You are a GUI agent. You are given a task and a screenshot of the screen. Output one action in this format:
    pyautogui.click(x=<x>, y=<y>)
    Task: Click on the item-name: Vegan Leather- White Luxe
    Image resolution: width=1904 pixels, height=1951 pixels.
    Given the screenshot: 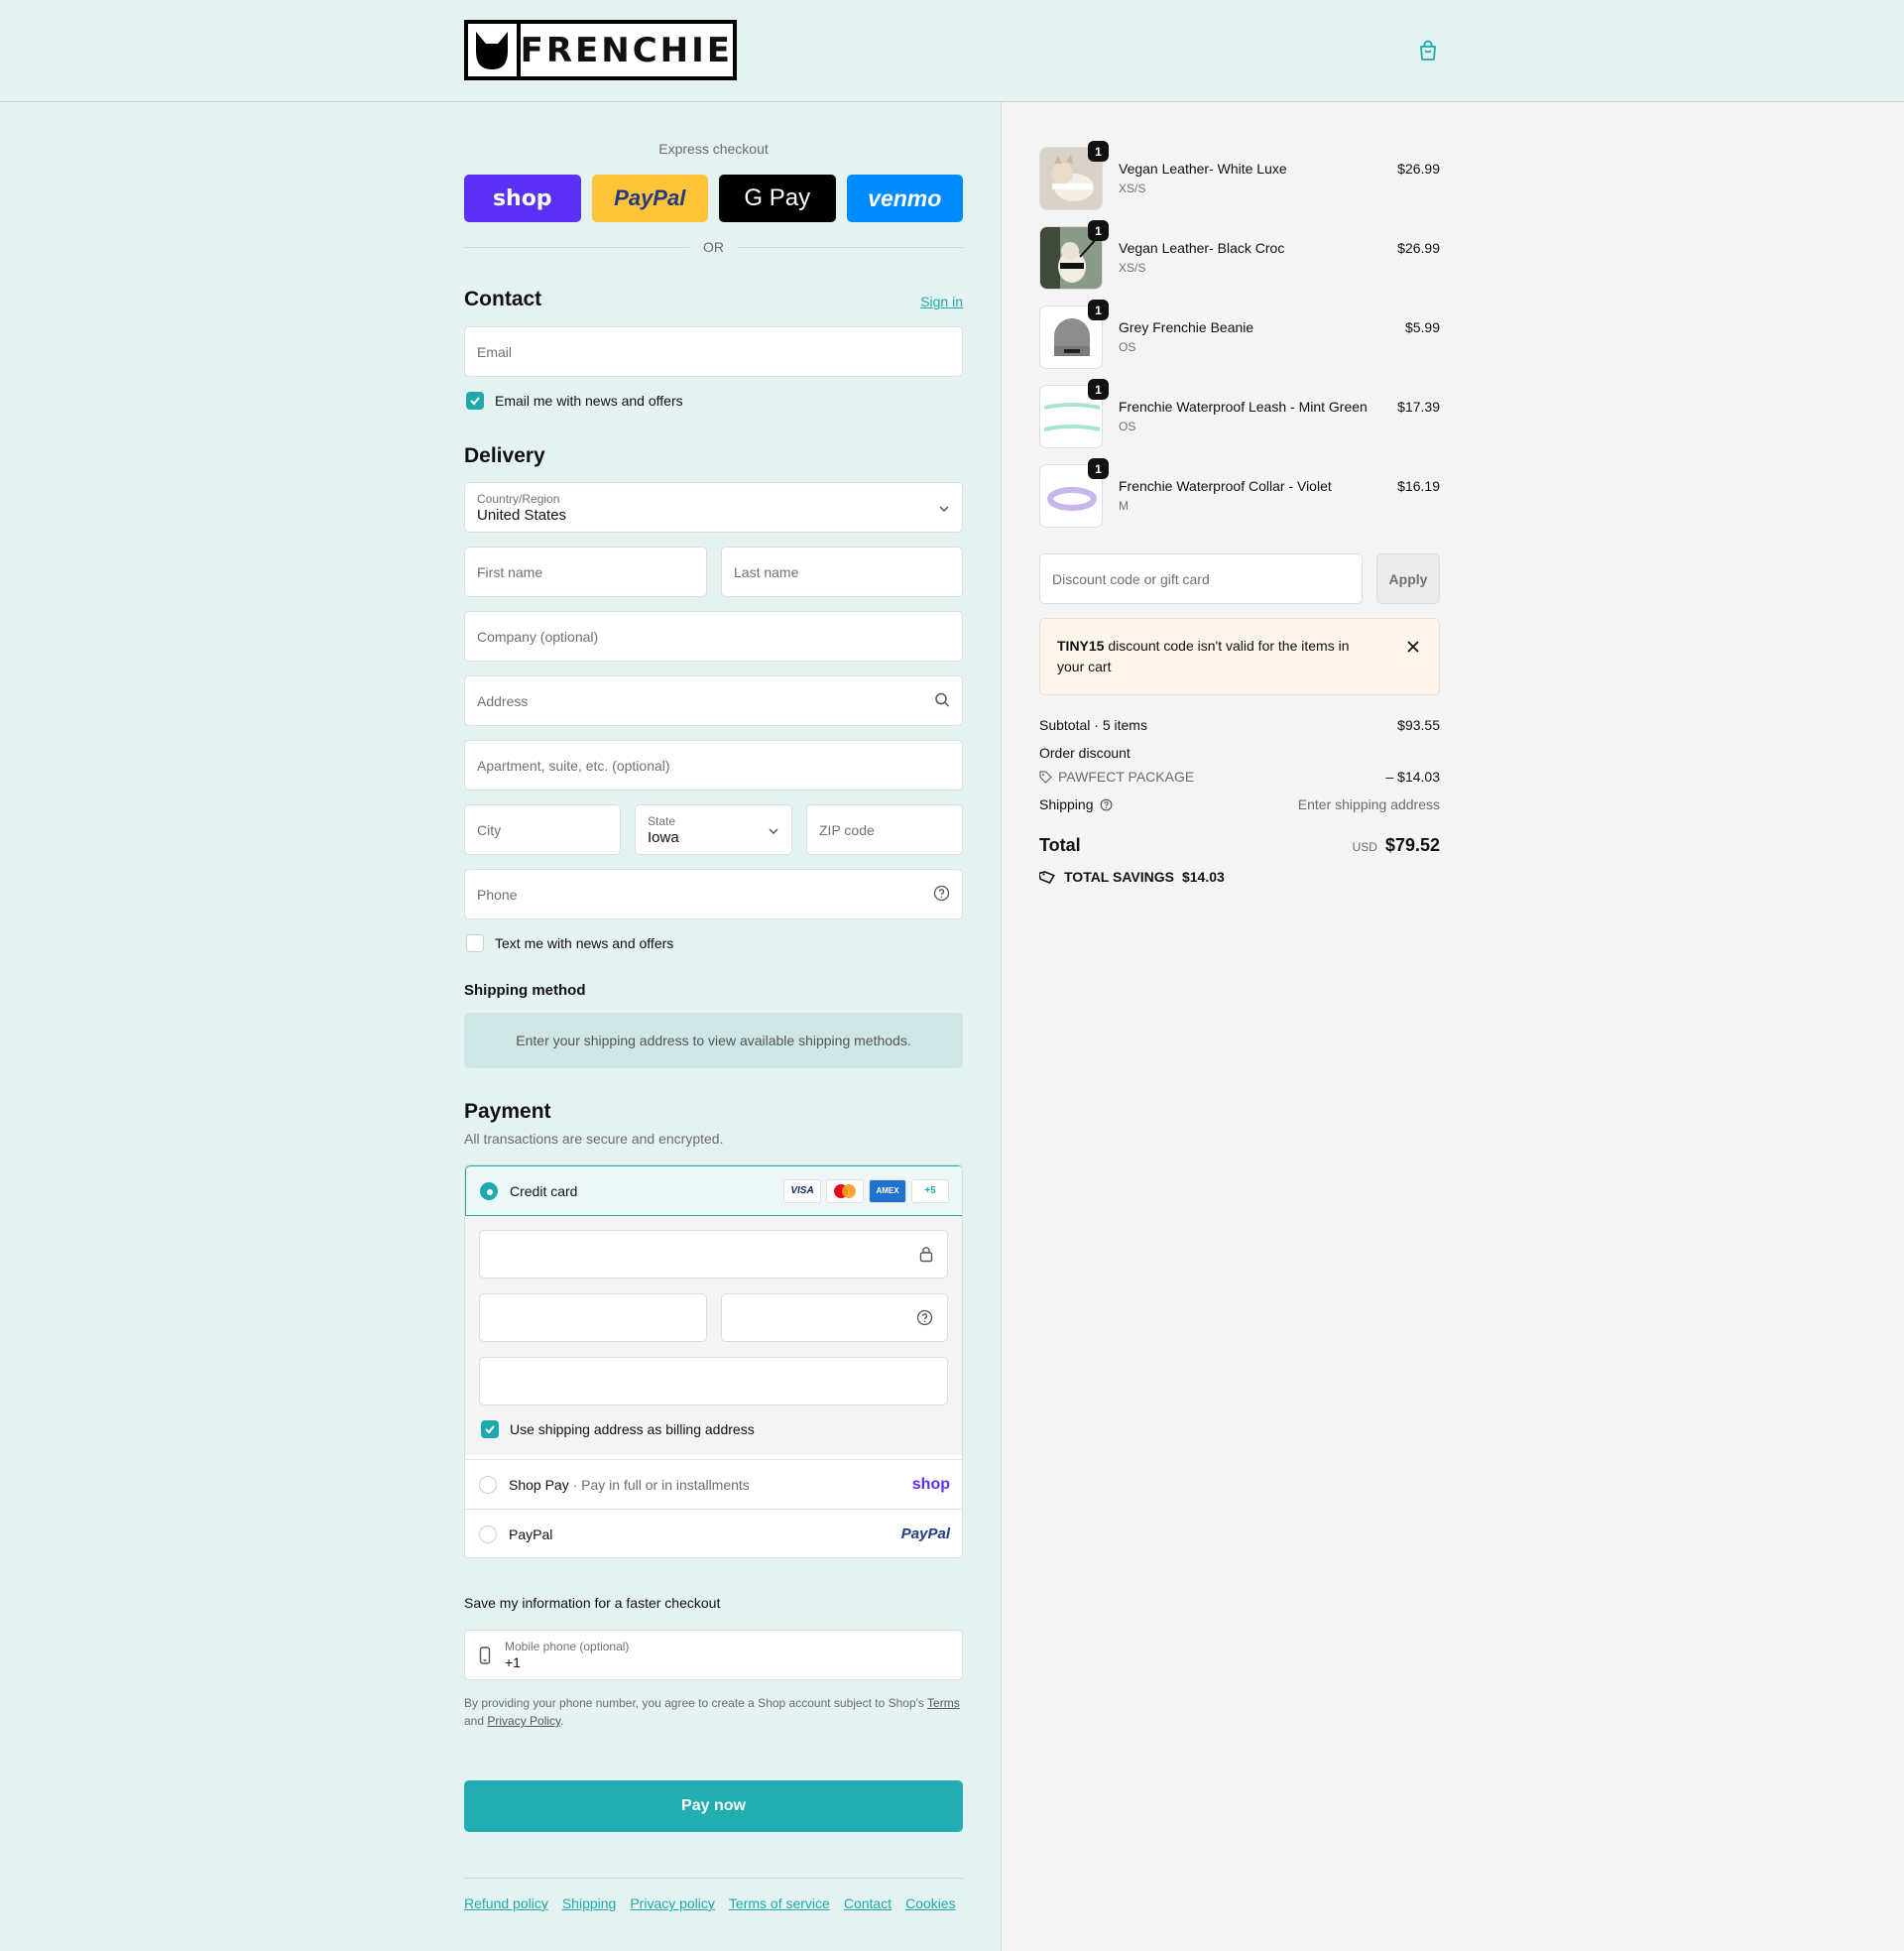 What is the action you would take?
    pyautogui.click(x=1203, y=169)
    